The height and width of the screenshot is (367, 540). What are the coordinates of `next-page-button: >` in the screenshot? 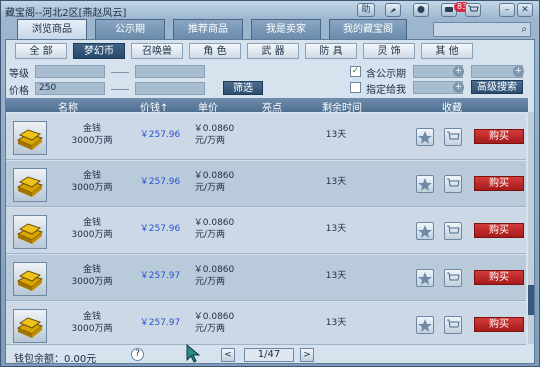 It's located at (307, 355).